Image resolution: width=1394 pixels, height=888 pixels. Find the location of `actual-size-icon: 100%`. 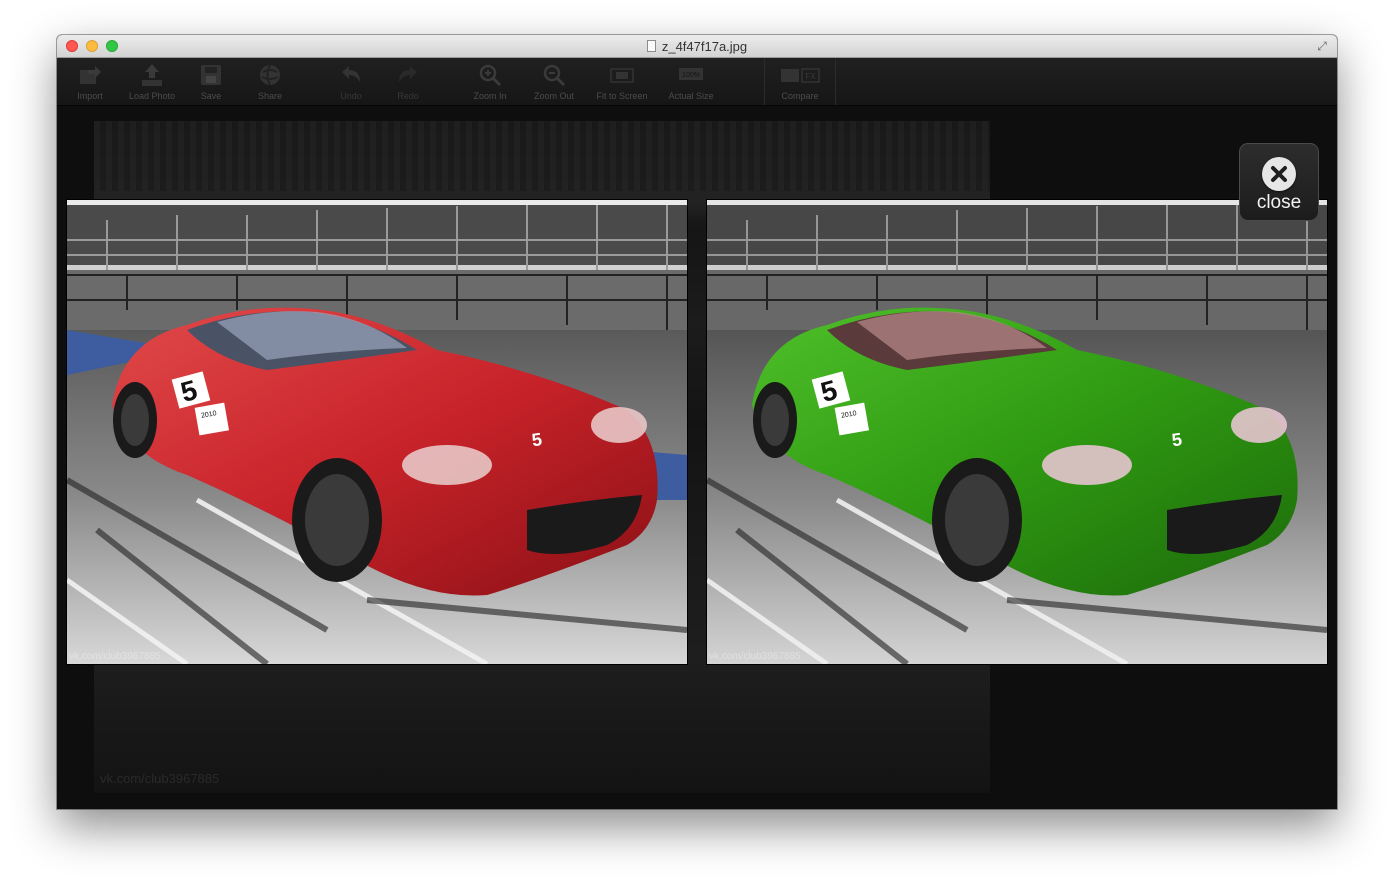

actual-size-icon: 100% is located at coordinates (691, 74).